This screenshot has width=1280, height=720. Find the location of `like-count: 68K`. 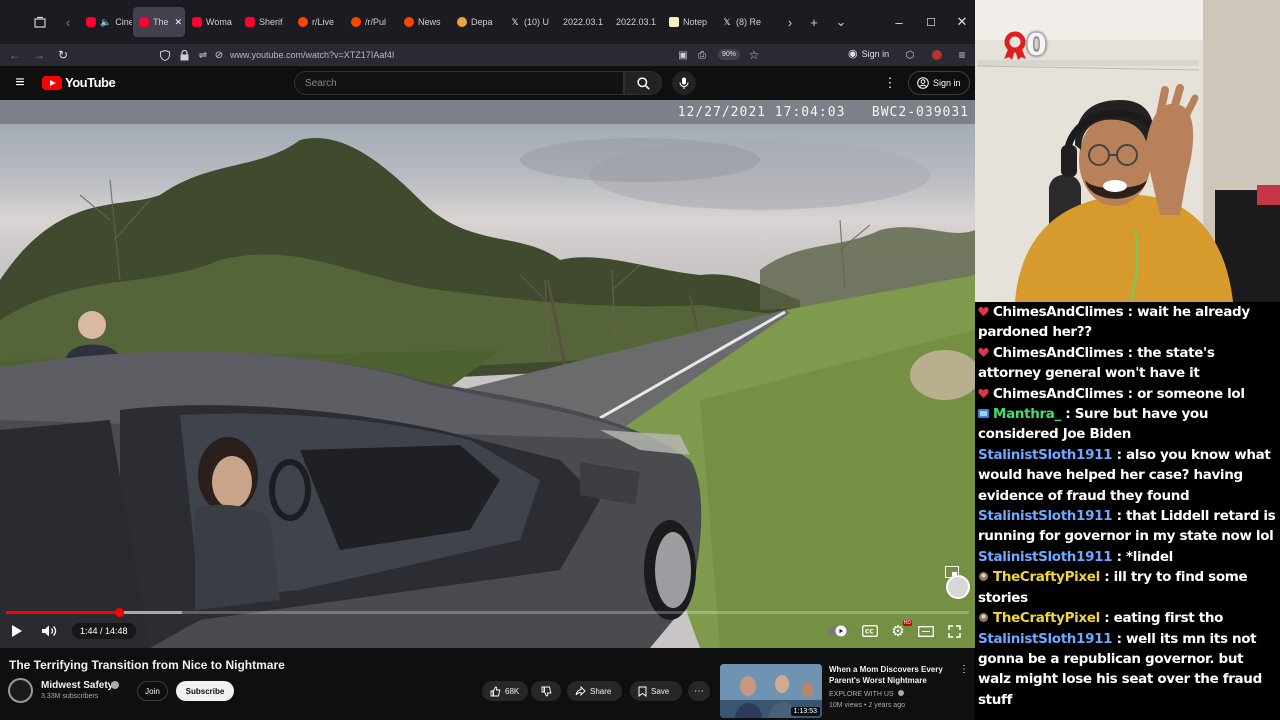

like-count: 68K is located at coordinates (512, 691).